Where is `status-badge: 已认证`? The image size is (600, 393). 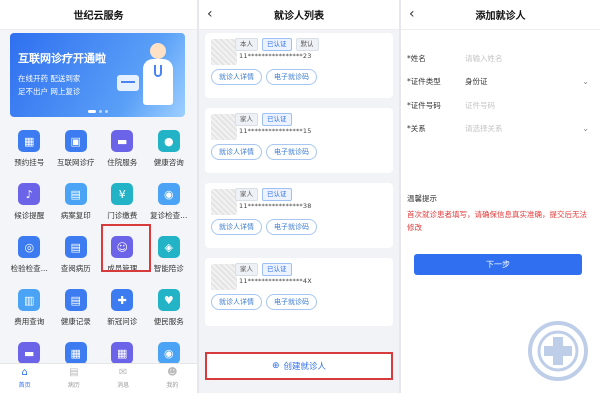
status-badge: 已认证 is located at coordinates (277, 44).